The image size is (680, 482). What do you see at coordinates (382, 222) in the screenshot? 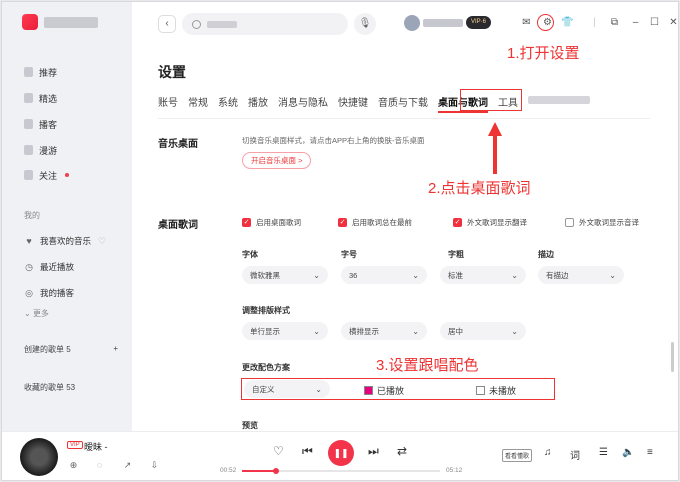
I see `checkbox-label: 启用歌词总在最前` at bounding box center [382, 222].